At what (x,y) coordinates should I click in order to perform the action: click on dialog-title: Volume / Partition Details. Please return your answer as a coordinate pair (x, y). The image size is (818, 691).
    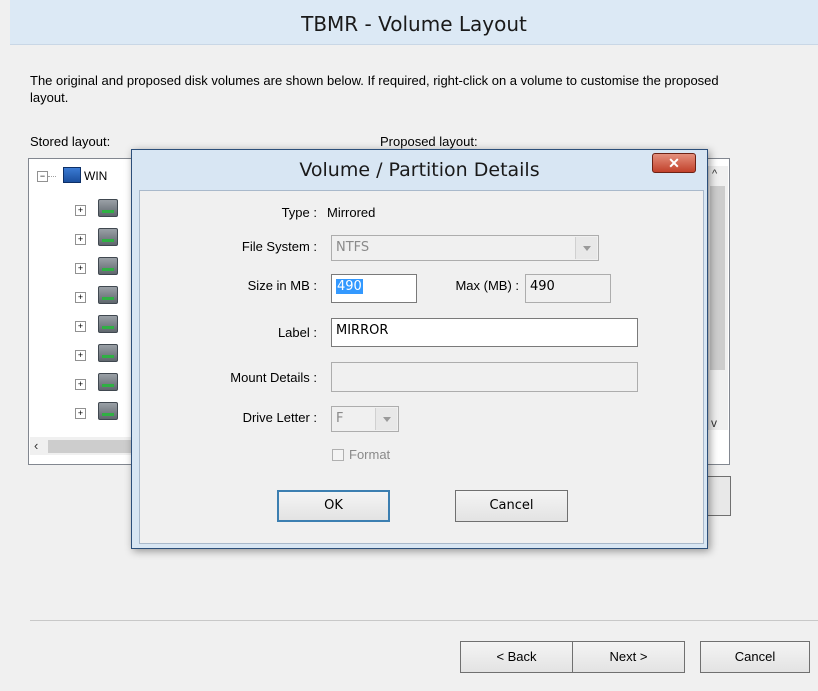
    Looking at the image, I should click on (419, 170).